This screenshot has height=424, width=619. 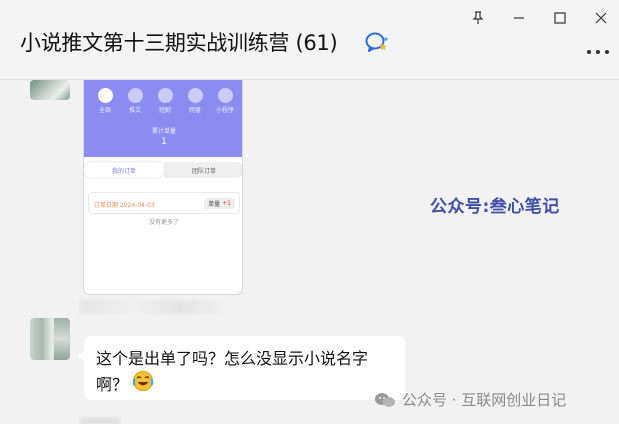 I want to click on message-text-line2: 啊？, so click(x=112, y=384).